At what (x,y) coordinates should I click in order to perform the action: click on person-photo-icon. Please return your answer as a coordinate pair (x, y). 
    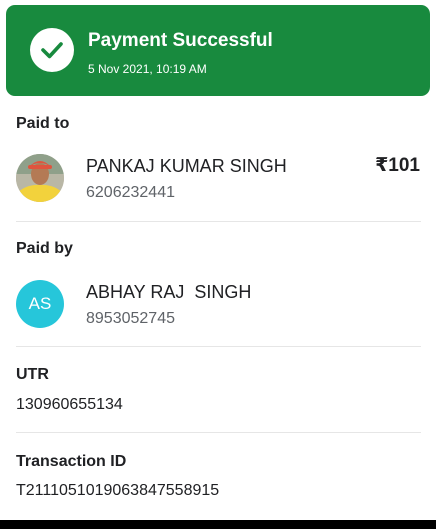
    Looking at the image, I should click on (40, 178).